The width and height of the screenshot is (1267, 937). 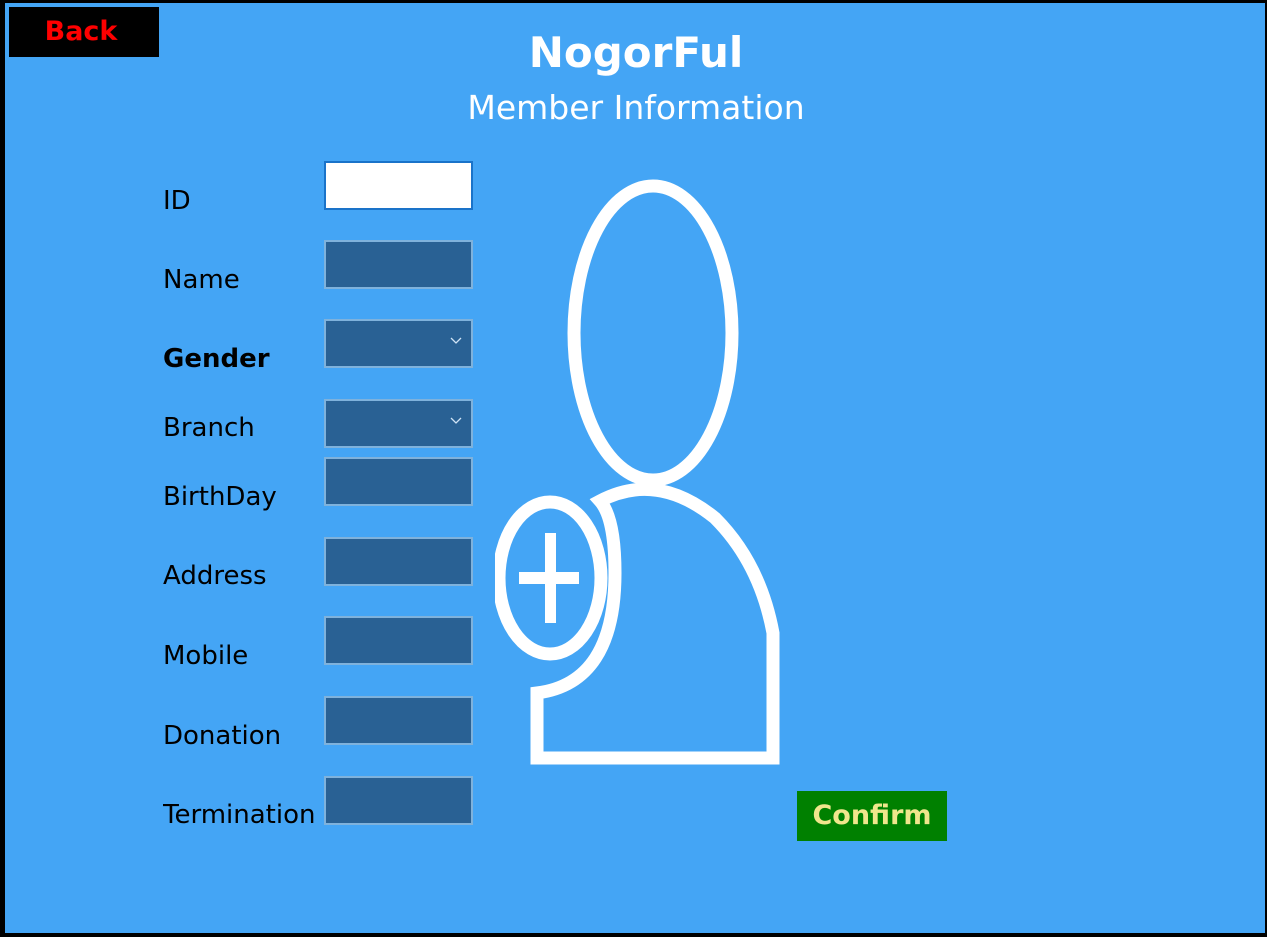 I want to click on gender-select, so click(x=398, y=343).